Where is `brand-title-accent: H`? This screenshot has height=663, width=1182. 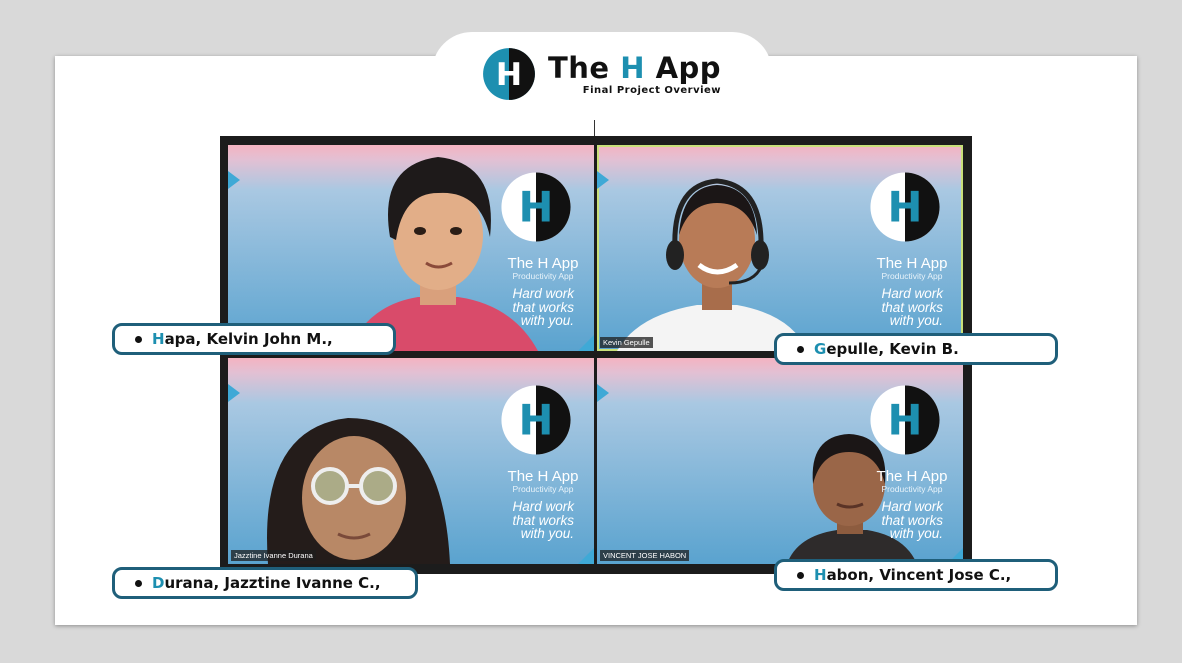
brand-title-accent: H is located at coordinates (632, 67).